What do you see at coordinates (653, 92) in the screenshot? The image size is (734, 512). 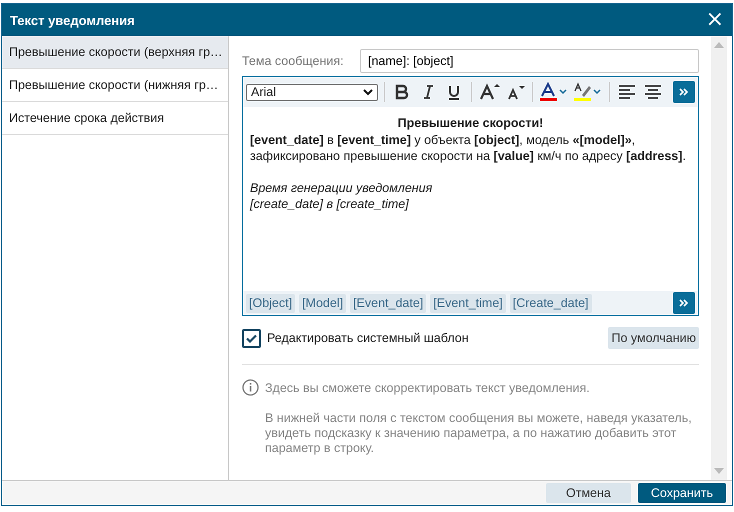 I see `align-center-icon` at bounding box center [653, 92].